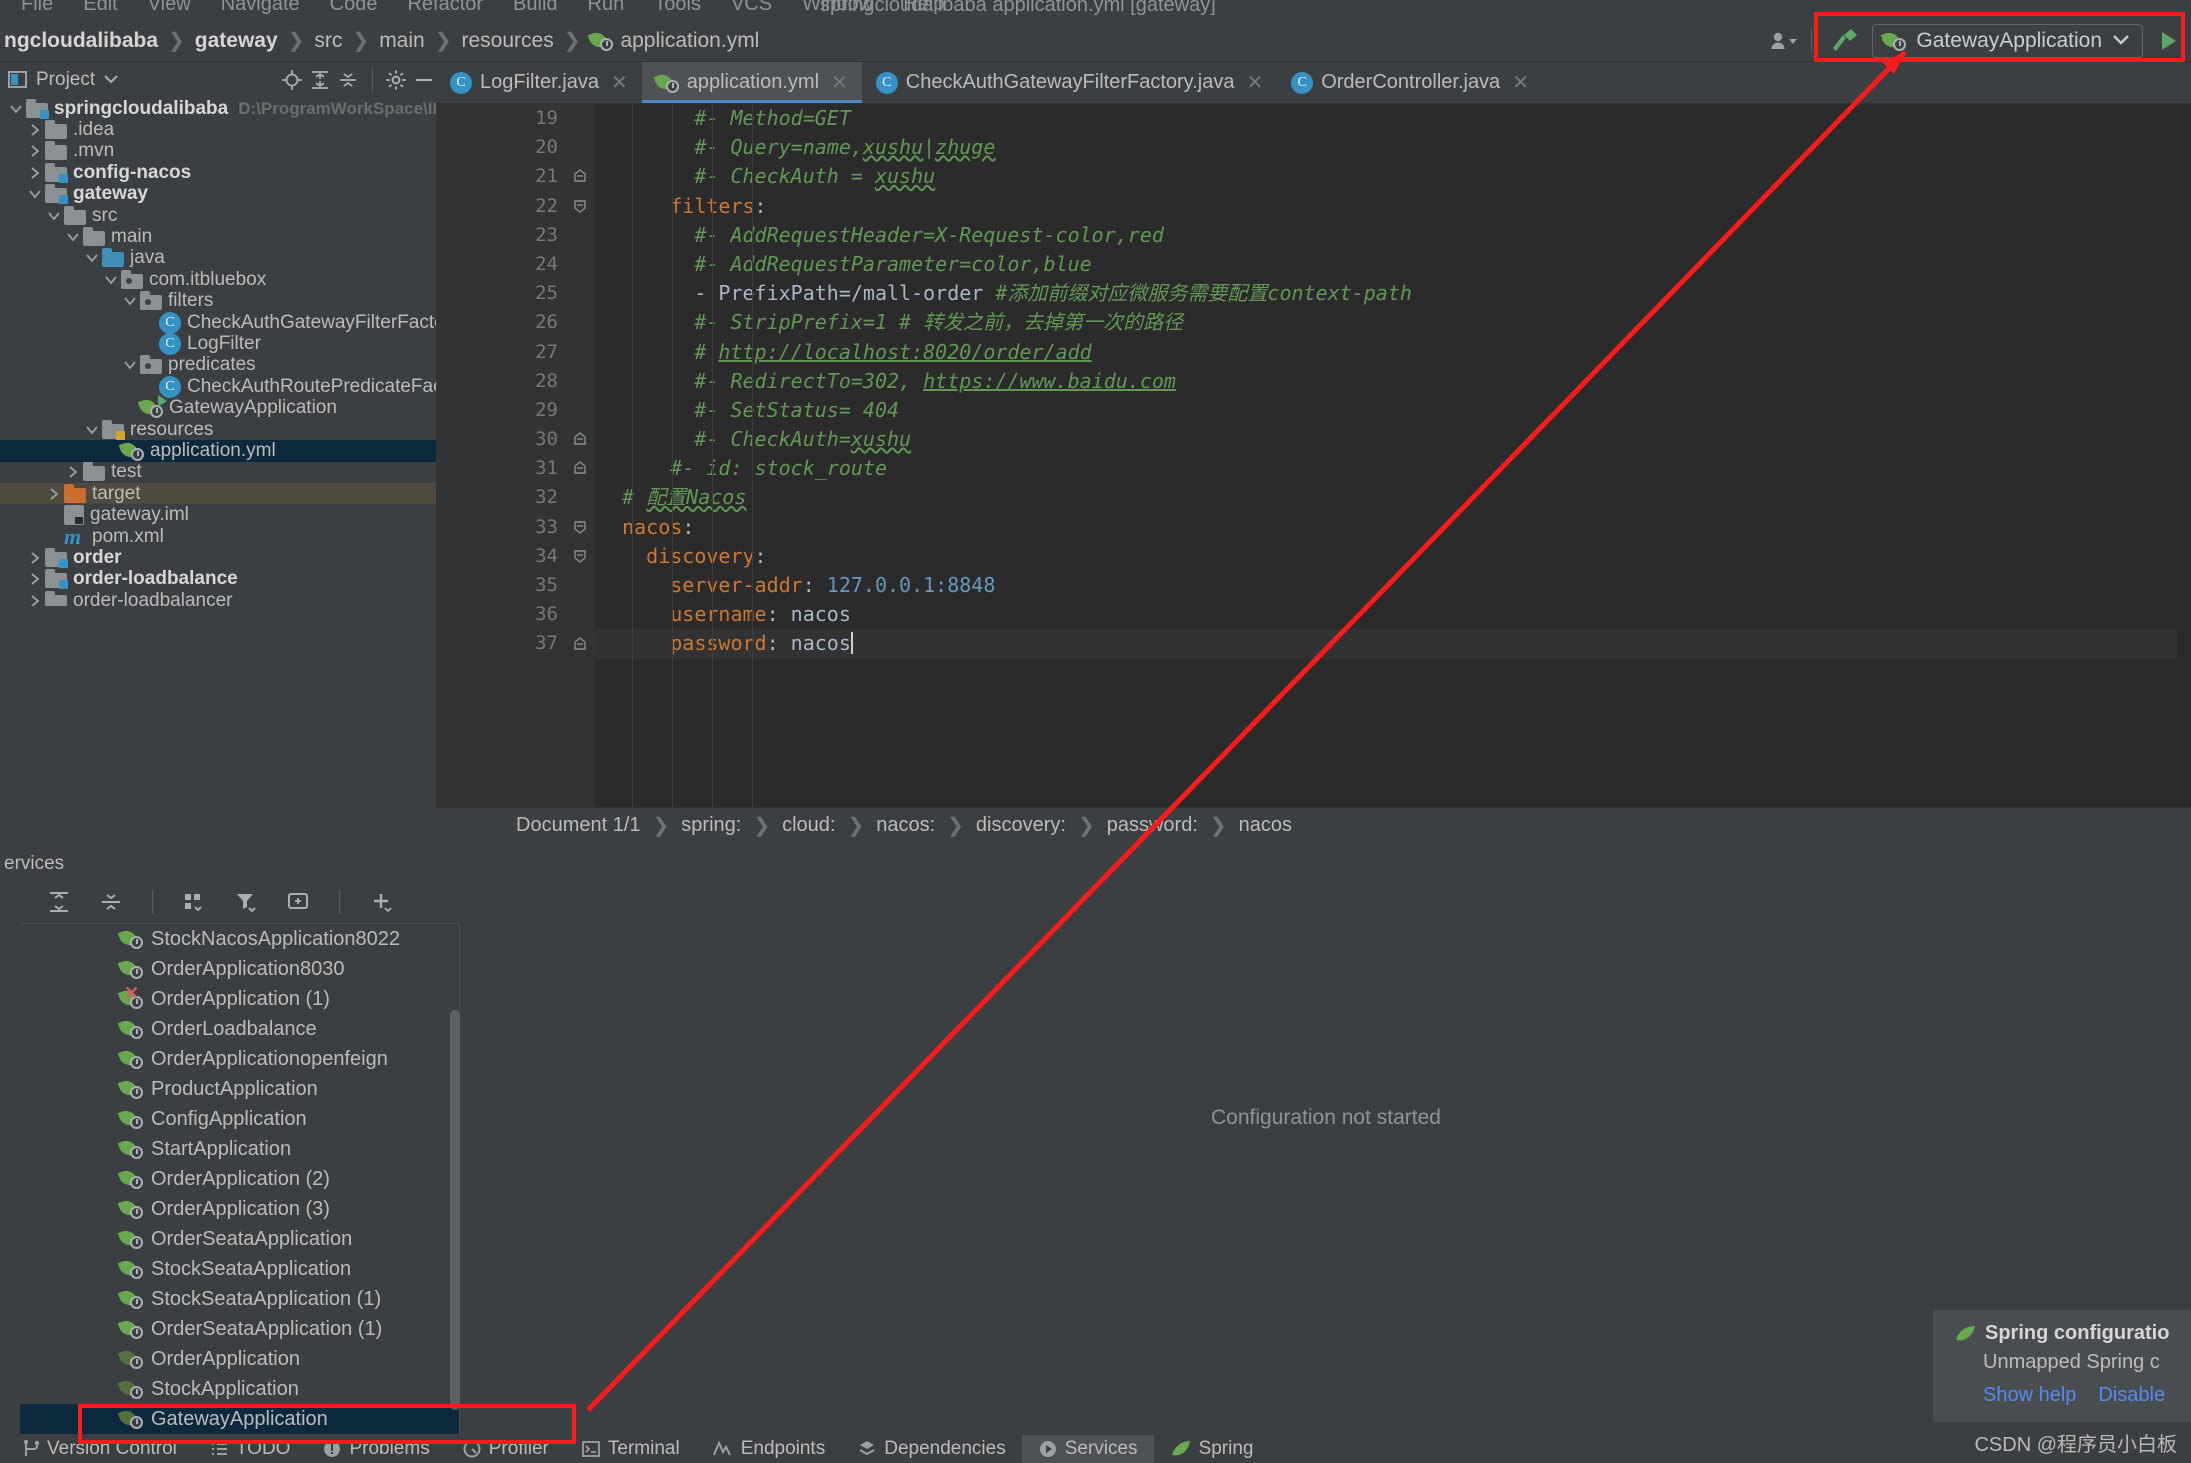  What do you see at coordinates (1392, 527) in the screenshot?
I see `code-line: nacos:` at bounding box center [1392, 527].